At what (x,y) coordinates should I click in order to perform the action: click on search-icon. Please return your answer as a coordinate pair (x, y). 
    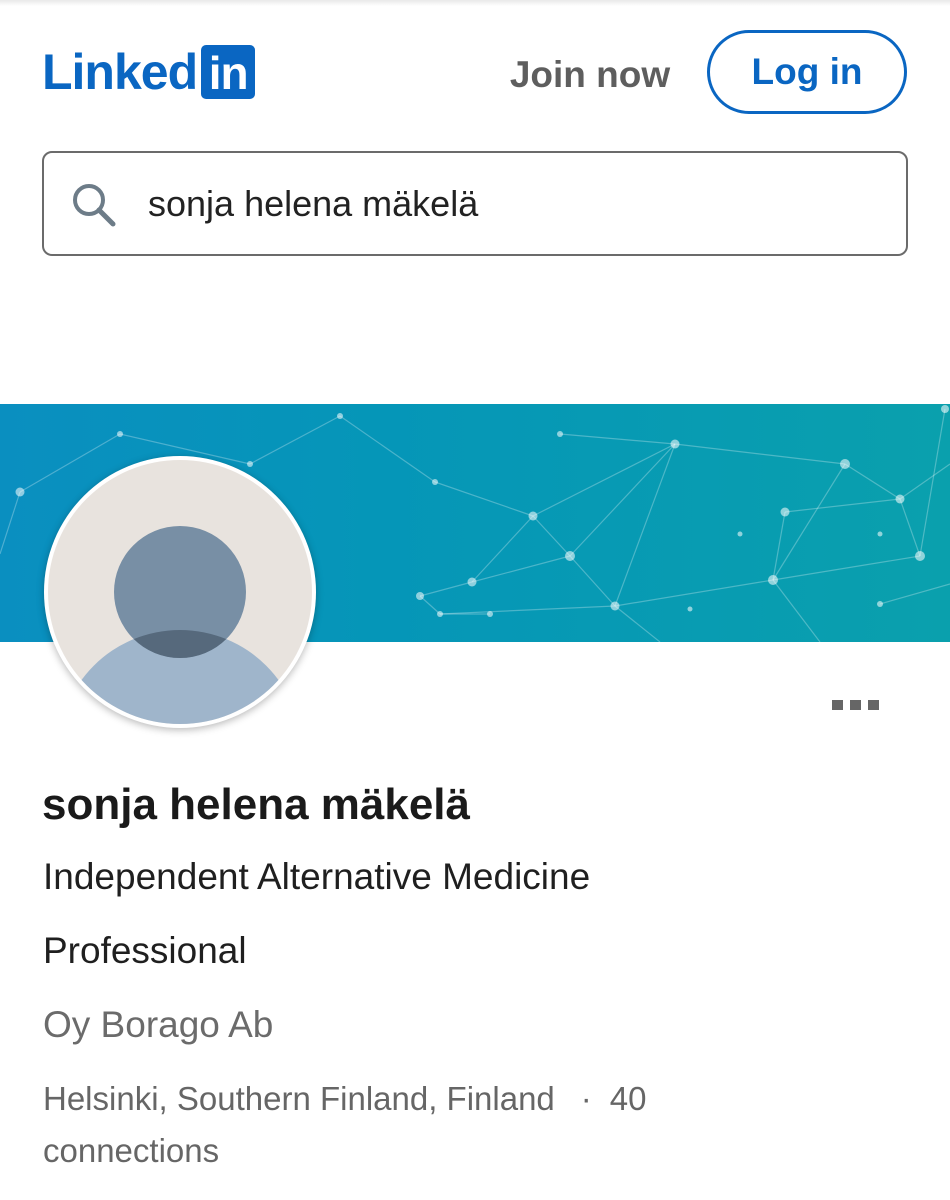
    Looking at the image, I should click on (94, 205).